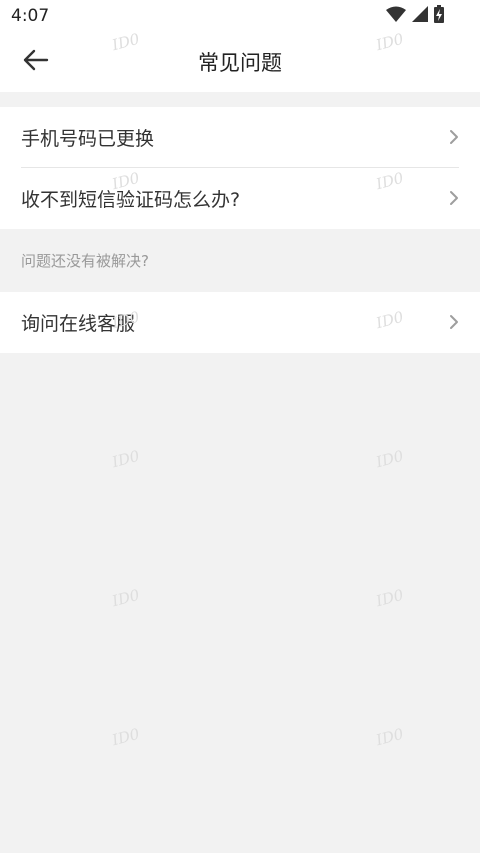 The image size is (480, 853). What do you see at coordinates (396, 16) in the screenshot?
I see `wifi-icon` at bounding box center [396, 16].